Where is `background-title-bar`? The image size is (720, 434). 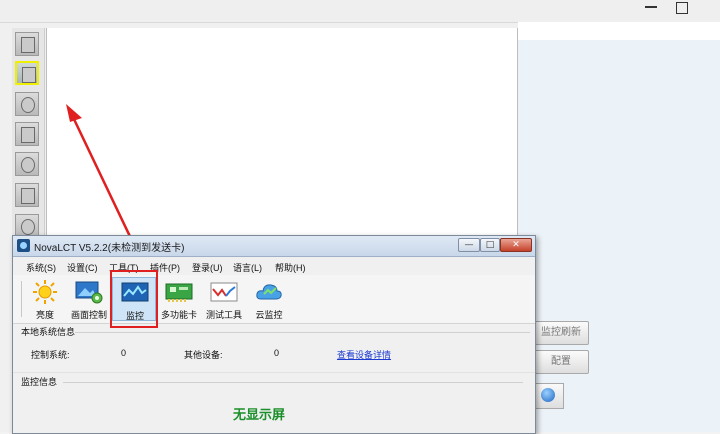
background-title-bar is located at coordinates (360, 11).